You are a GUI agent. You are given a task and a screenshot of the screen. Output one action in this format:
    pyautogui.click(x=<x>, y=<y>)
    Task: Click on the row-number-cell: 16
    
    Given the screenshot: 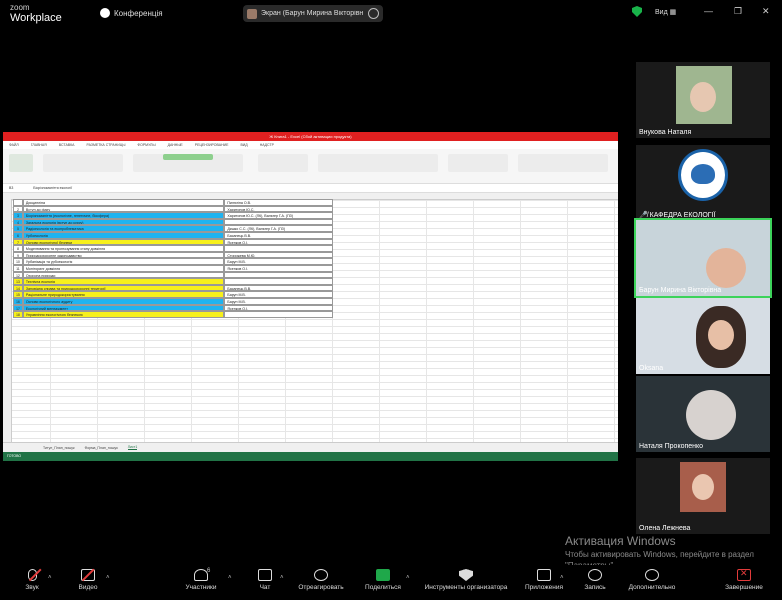 What is the action you would take?
    pyautogui.click(x=18, y=301)
    